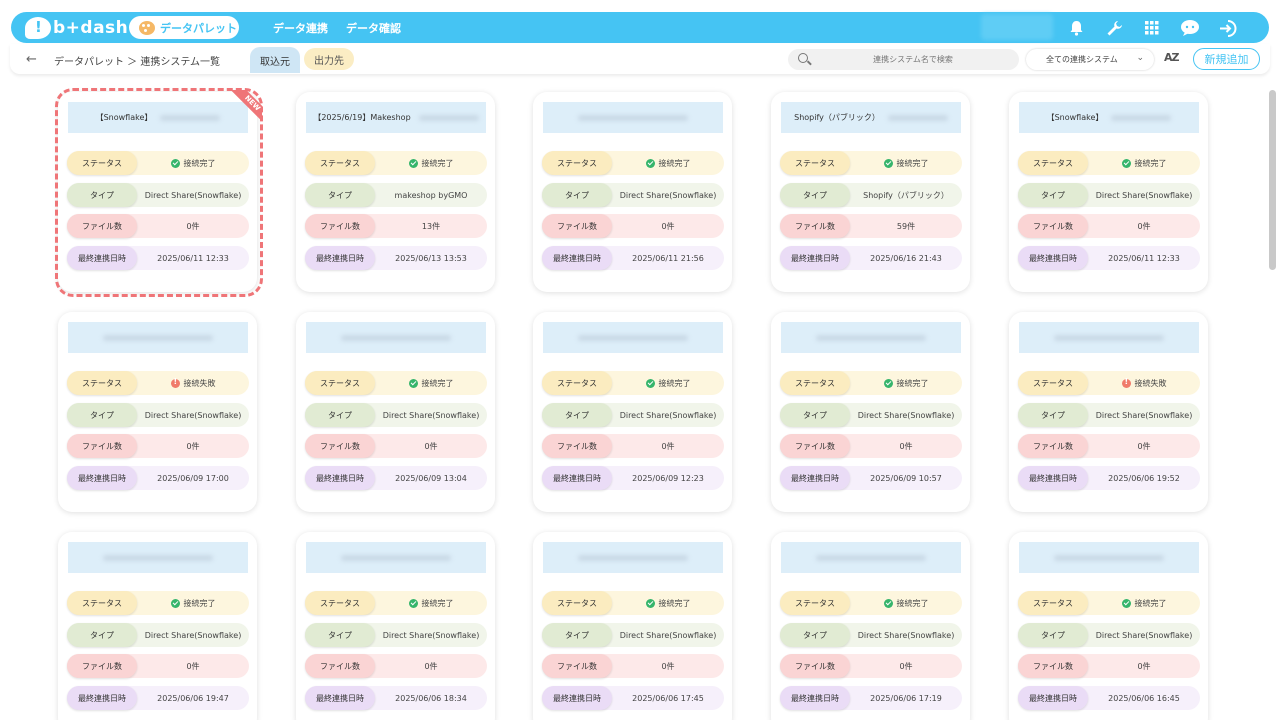 This screenshot has width=1280, height=720. Describe the element at coordinates (1226, 59) in the screenshot. I see `add-new-button: 新規追加` at that location.